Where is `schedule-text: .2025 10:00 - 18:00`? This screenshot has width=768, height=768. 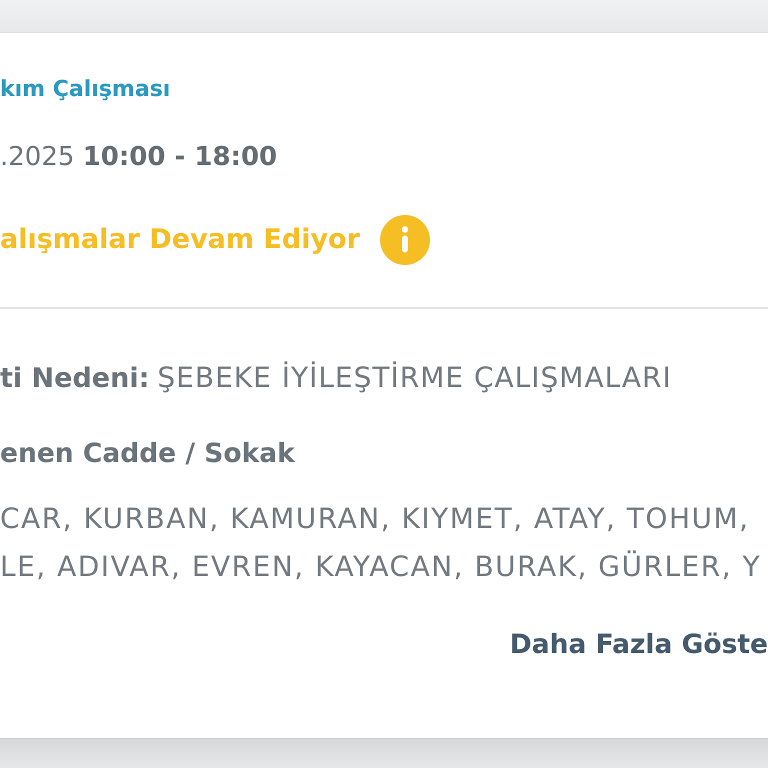 schedule-text: .2025 10:00 - 18:00 is located at coordinates (139, 157).